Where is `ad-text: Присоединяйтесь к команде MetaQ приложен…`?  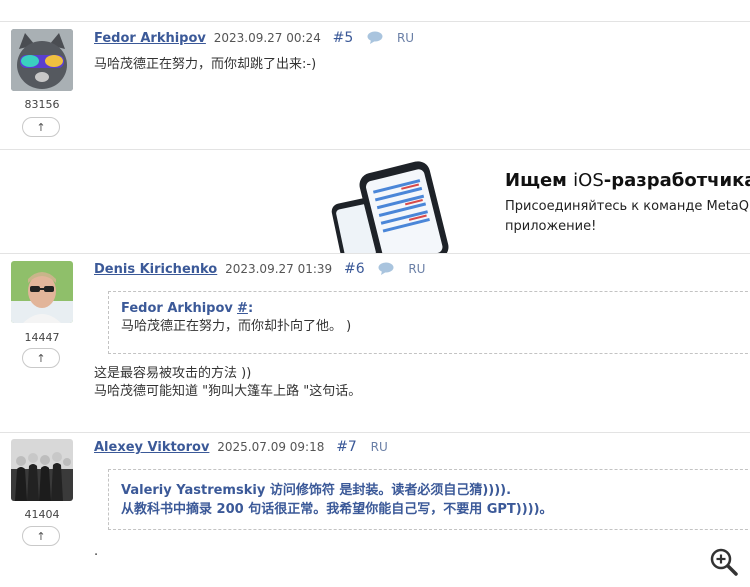 ad-text: Присоединяйтесь к команде MetaQ приложен… is located at coordinates (627, 217).